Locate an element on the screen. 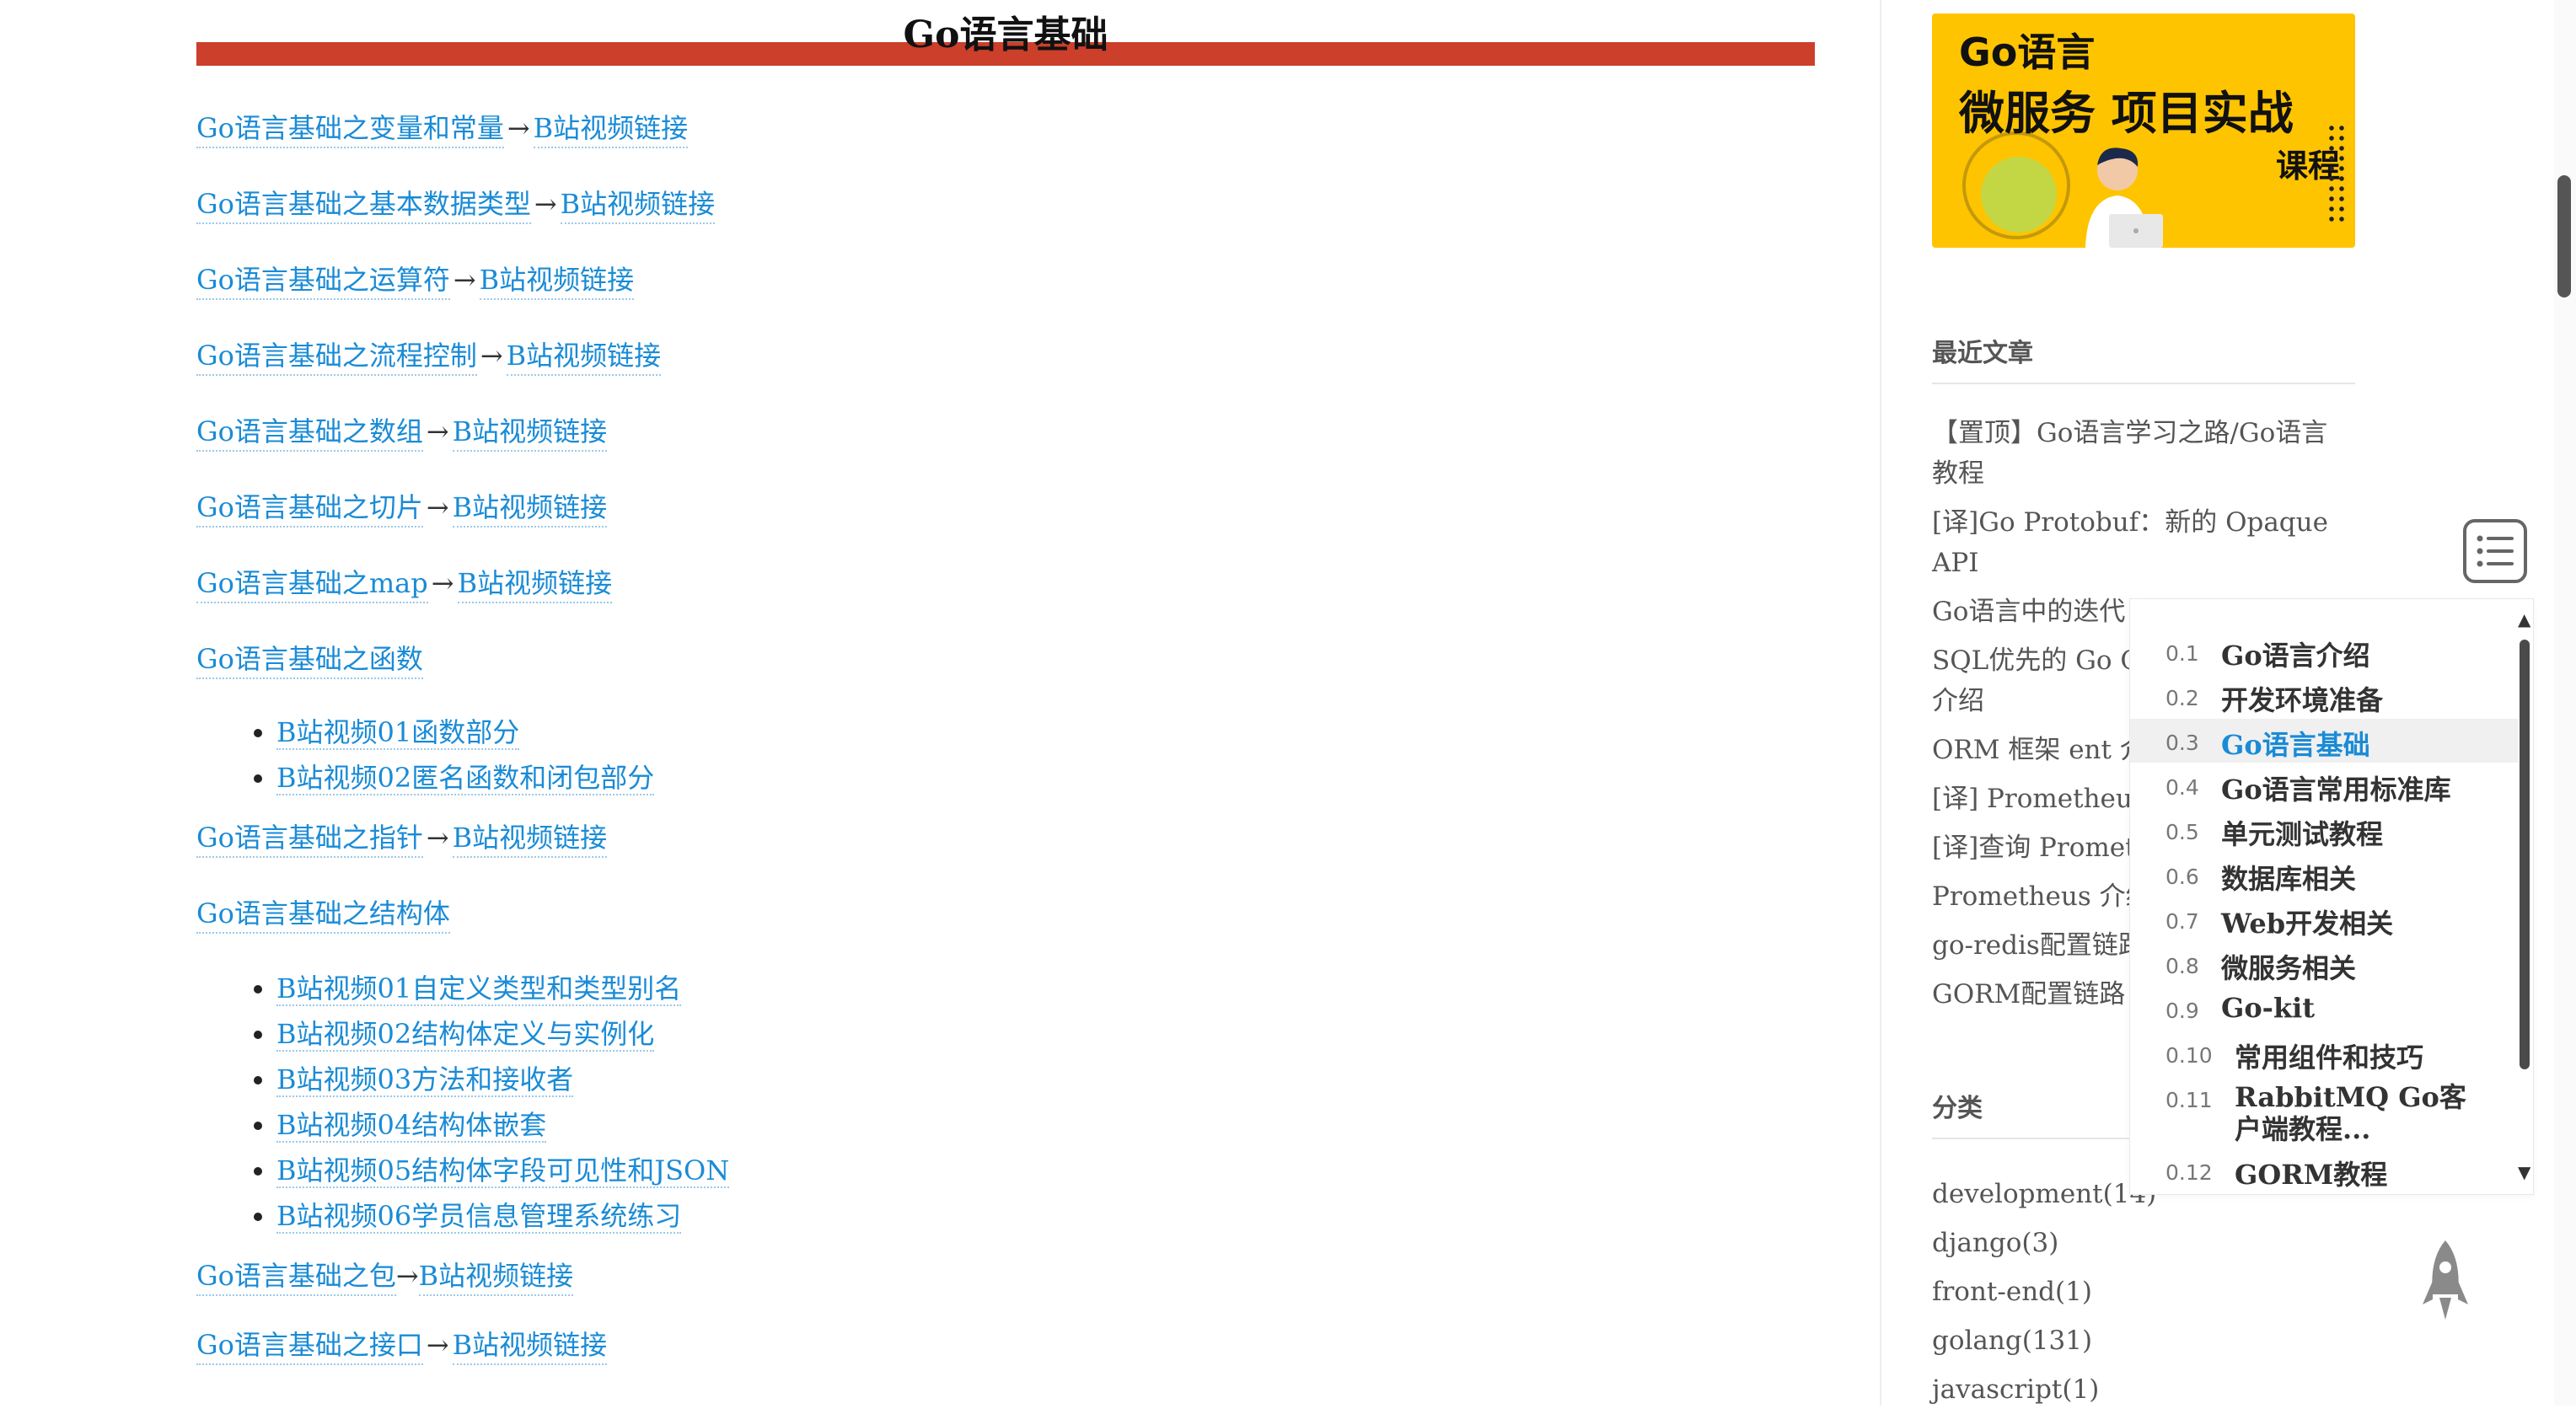  video-link: B站视频04结构体嵌套 is located at coordinates (411, 1126).